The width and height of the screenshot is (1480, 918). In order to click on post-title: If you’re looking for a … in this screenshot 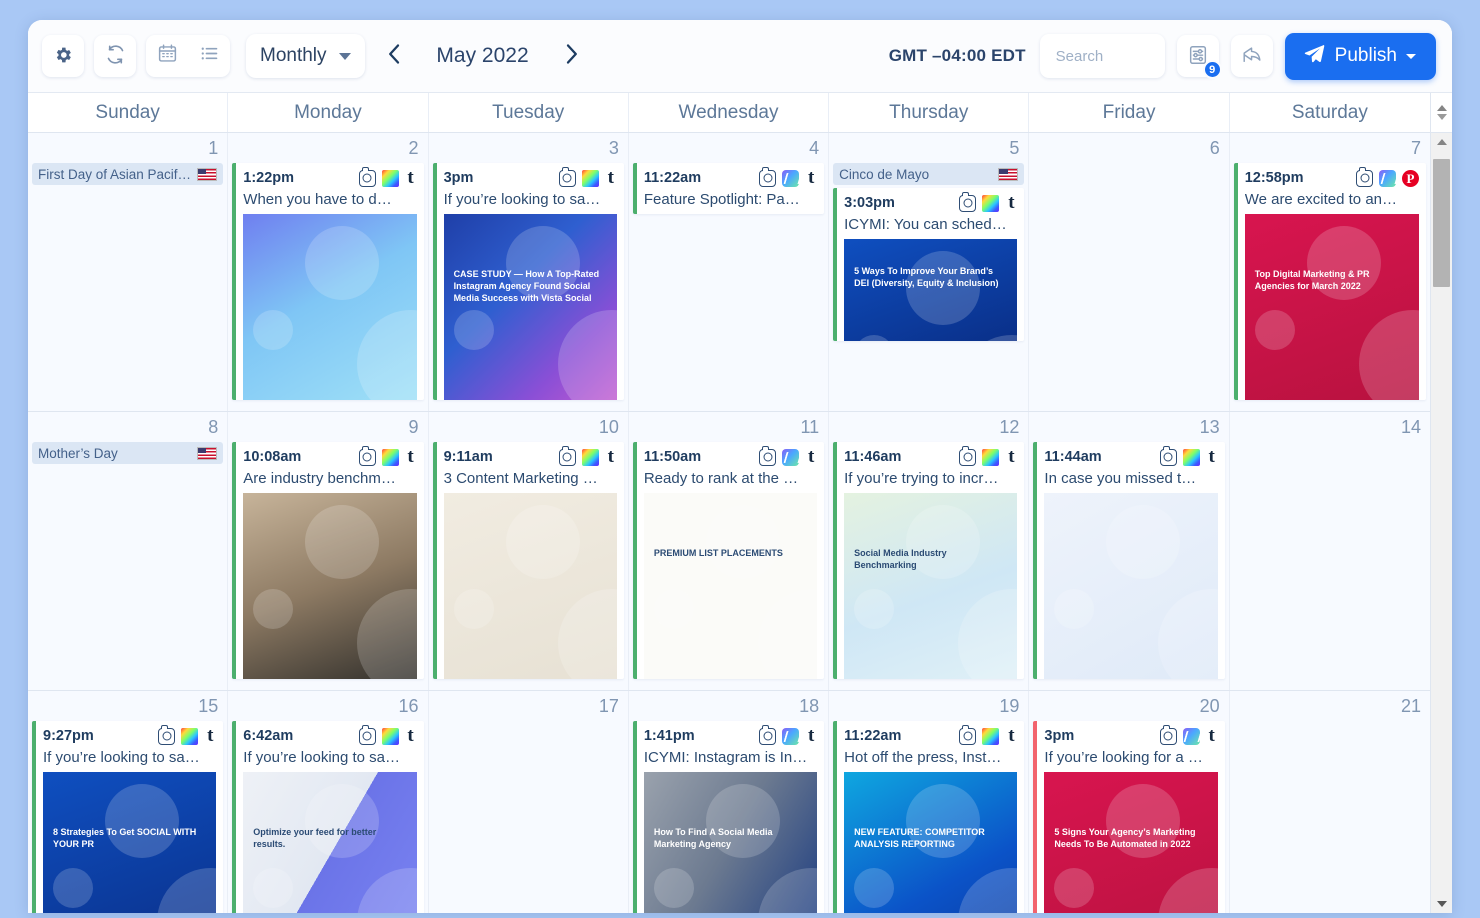, I will do `click(1123, 757)`.